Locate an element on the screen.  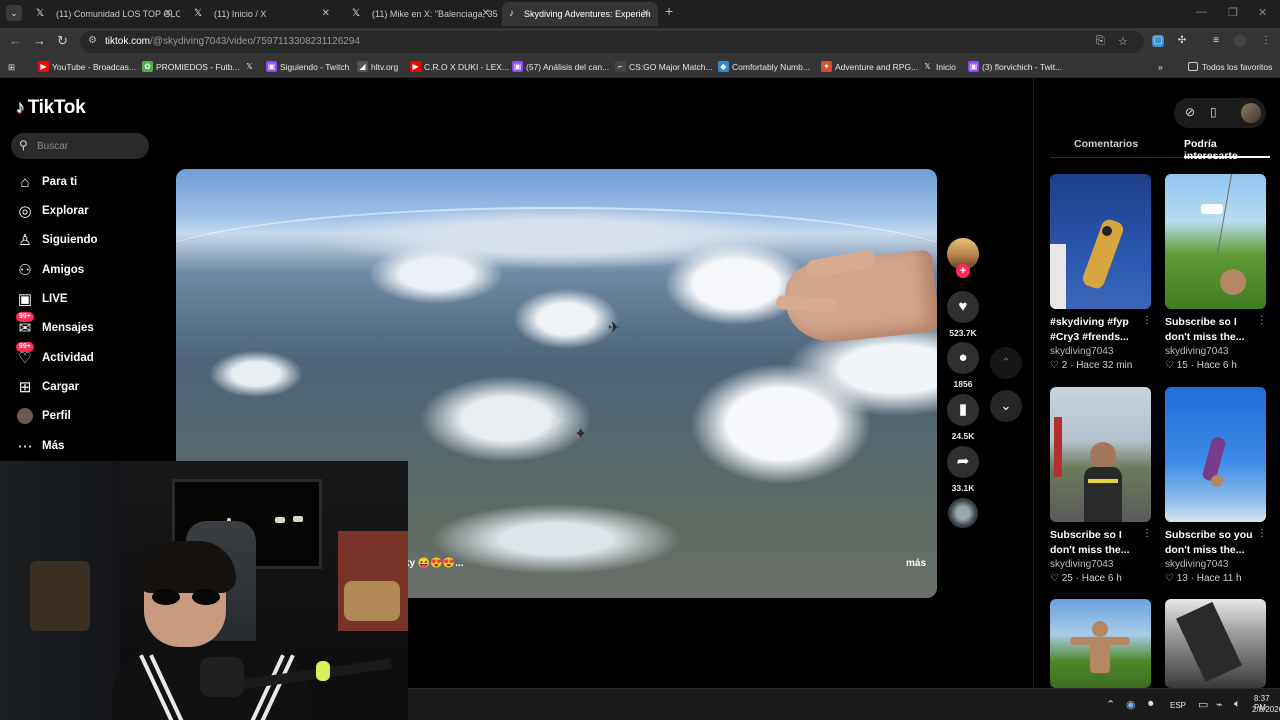
tiktok-note-icon: ♪ is located at coordinates (20, 107).